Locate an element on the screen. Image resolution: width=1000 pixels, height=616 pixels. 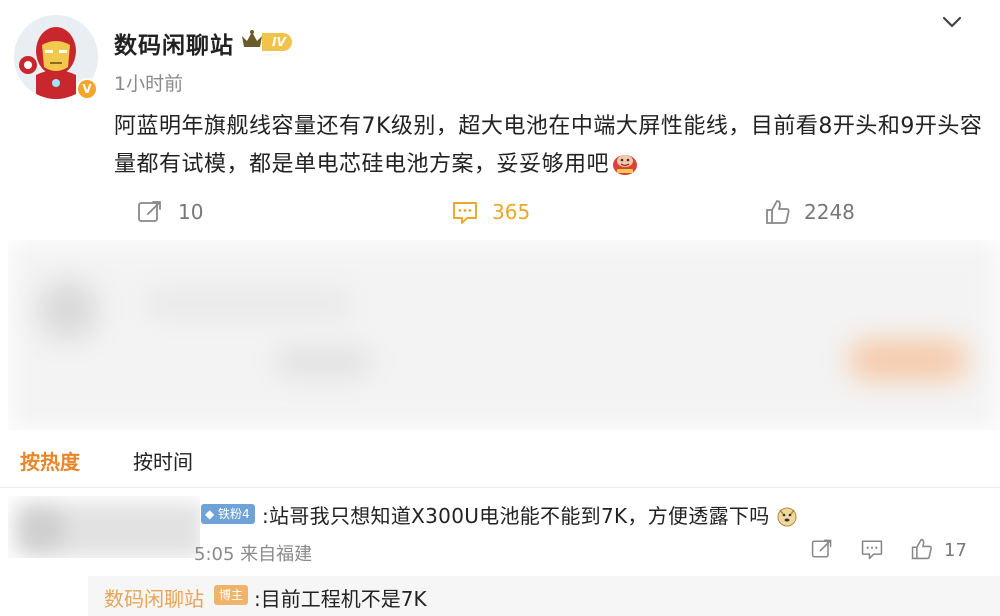
post-username: 数码闲聊站 is located at coordinates (174, 43).